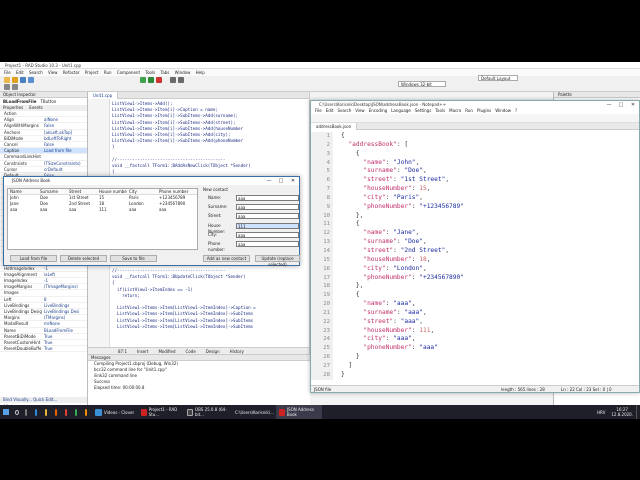  I want to click on step-into-icon, so click(181, 80).